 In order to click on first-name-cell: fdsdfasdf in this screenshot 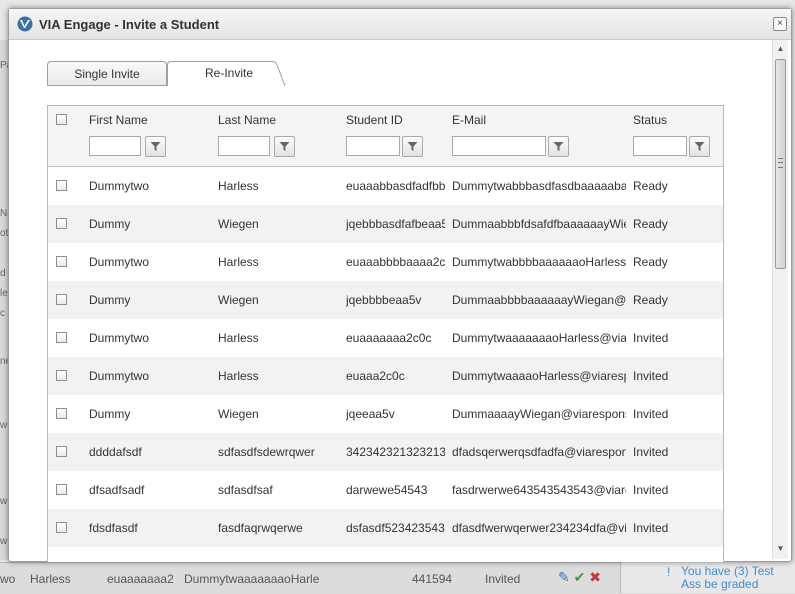, I will do `click(113, 528)`.